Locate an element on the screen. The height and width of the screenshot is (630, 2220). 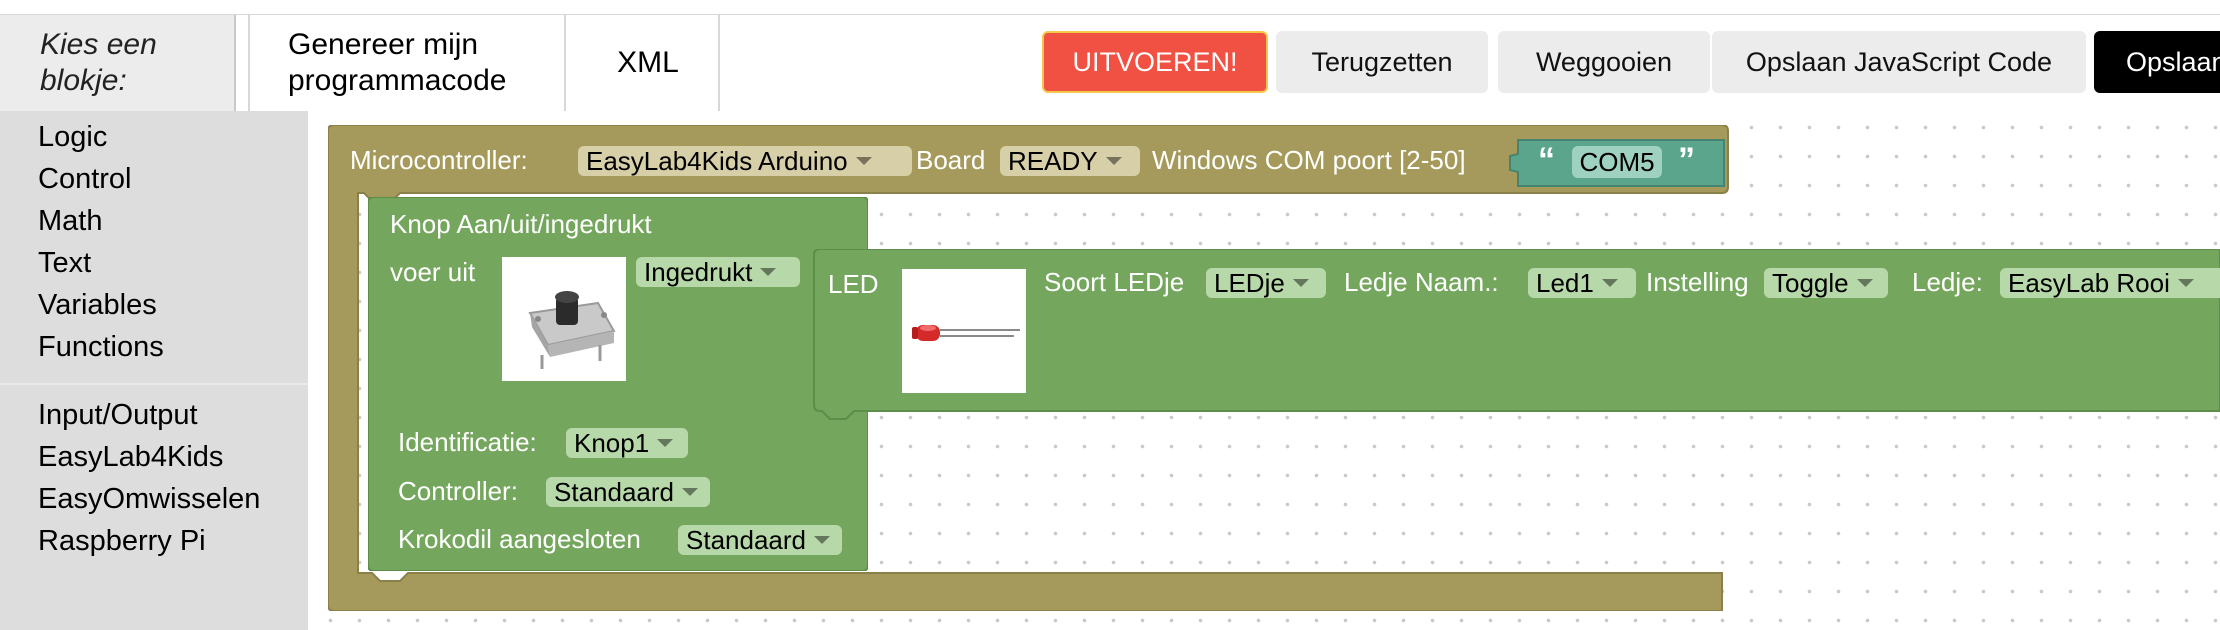
alligator-clip-label: Krokodil aangesloten is located at coordinates (519, 539).